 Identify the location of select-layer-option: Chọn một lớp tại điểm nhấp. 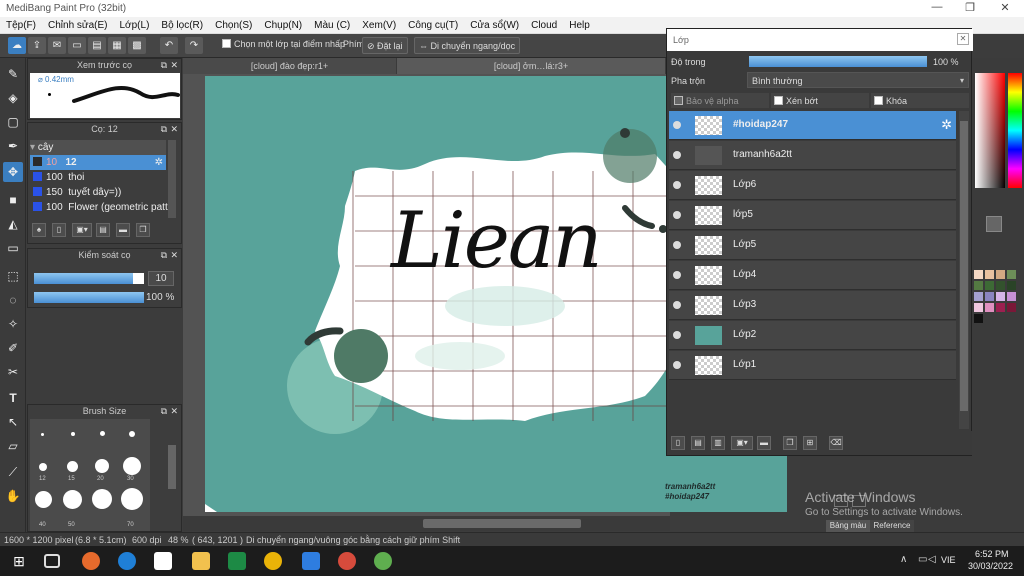
(283, 44).